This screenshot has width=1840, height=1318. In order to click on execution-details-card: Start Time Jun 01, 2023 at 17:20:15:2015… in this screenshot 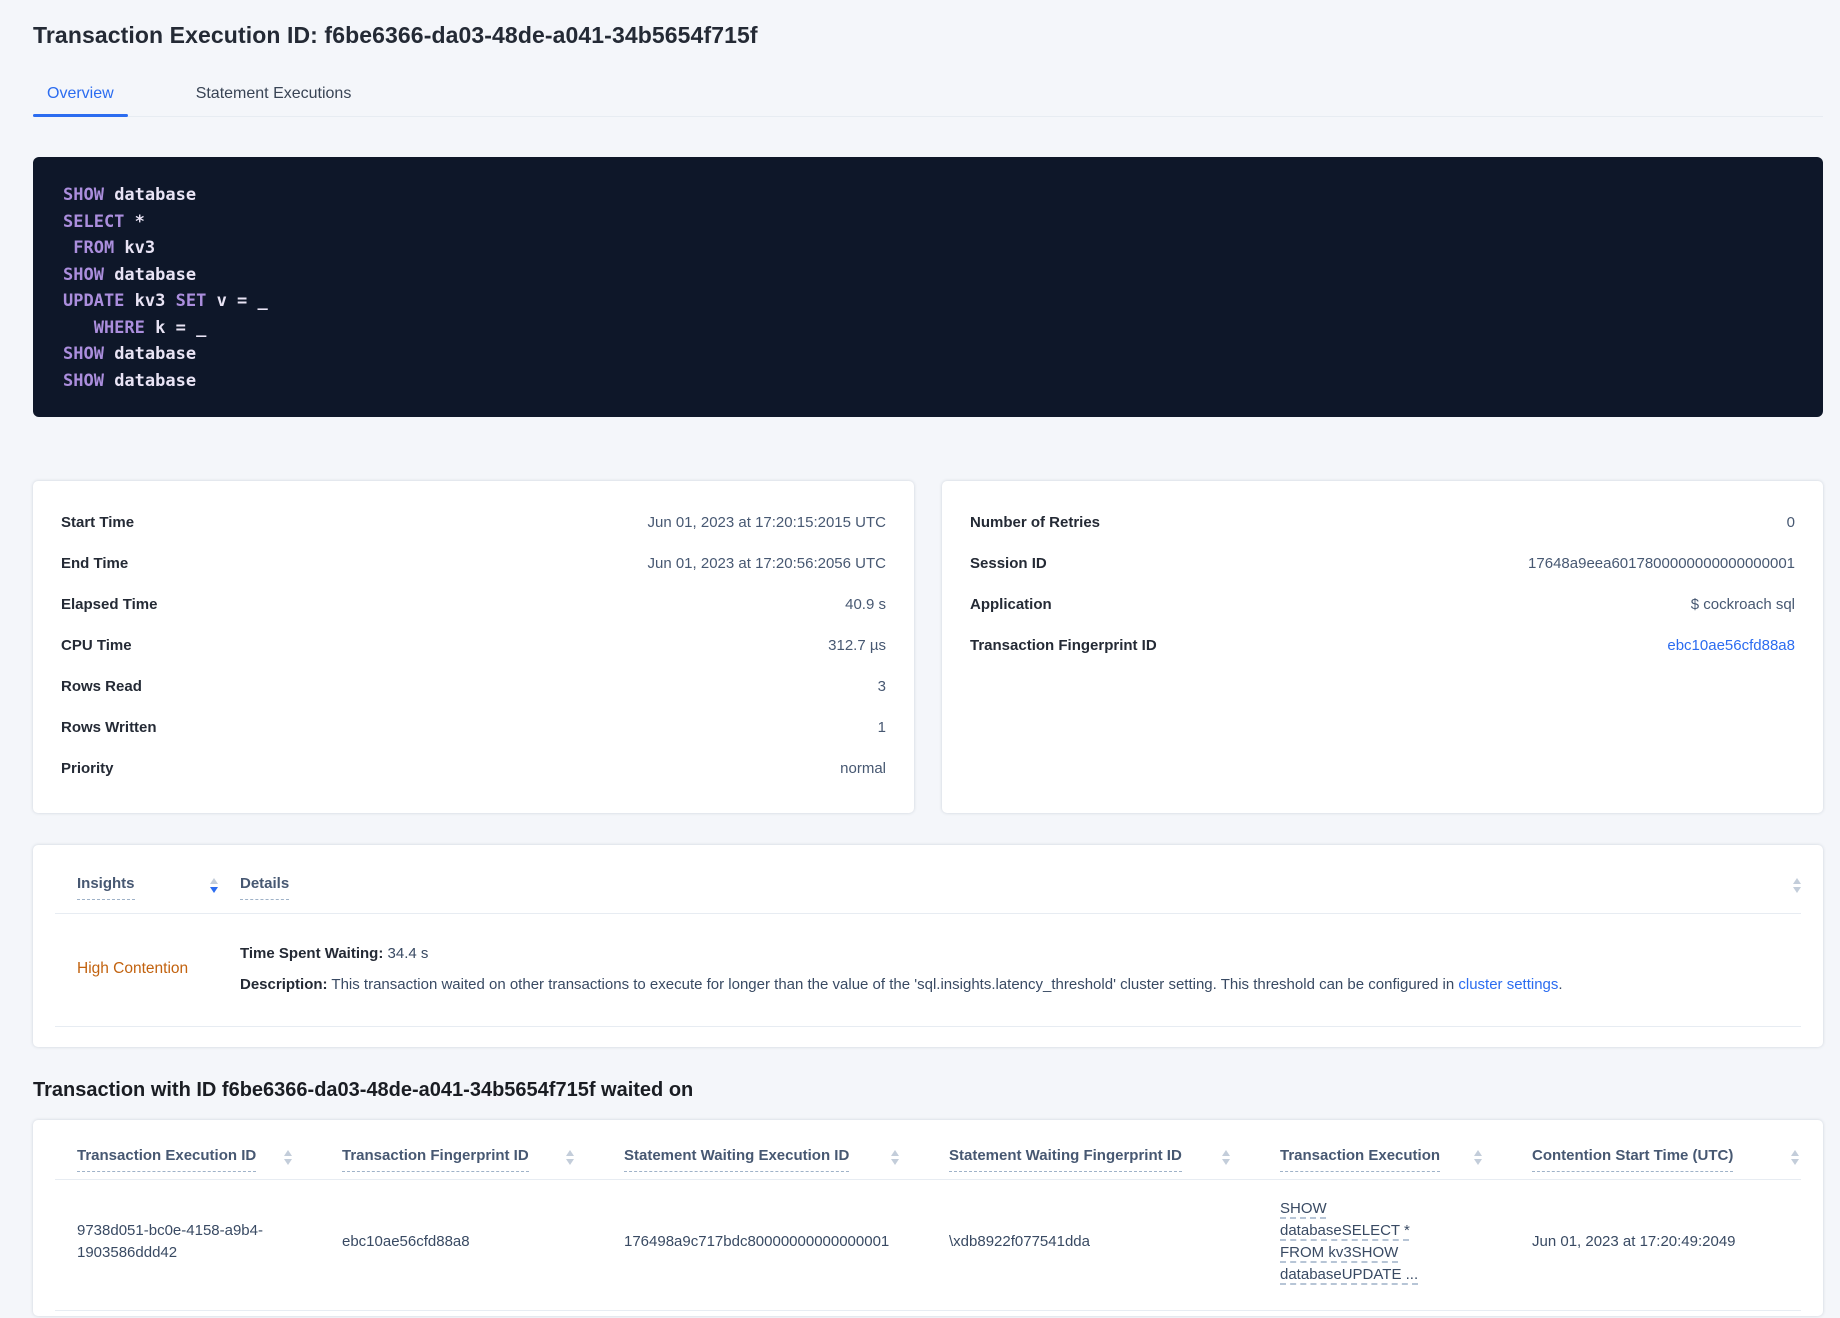, I will do `click(473, 647)`.